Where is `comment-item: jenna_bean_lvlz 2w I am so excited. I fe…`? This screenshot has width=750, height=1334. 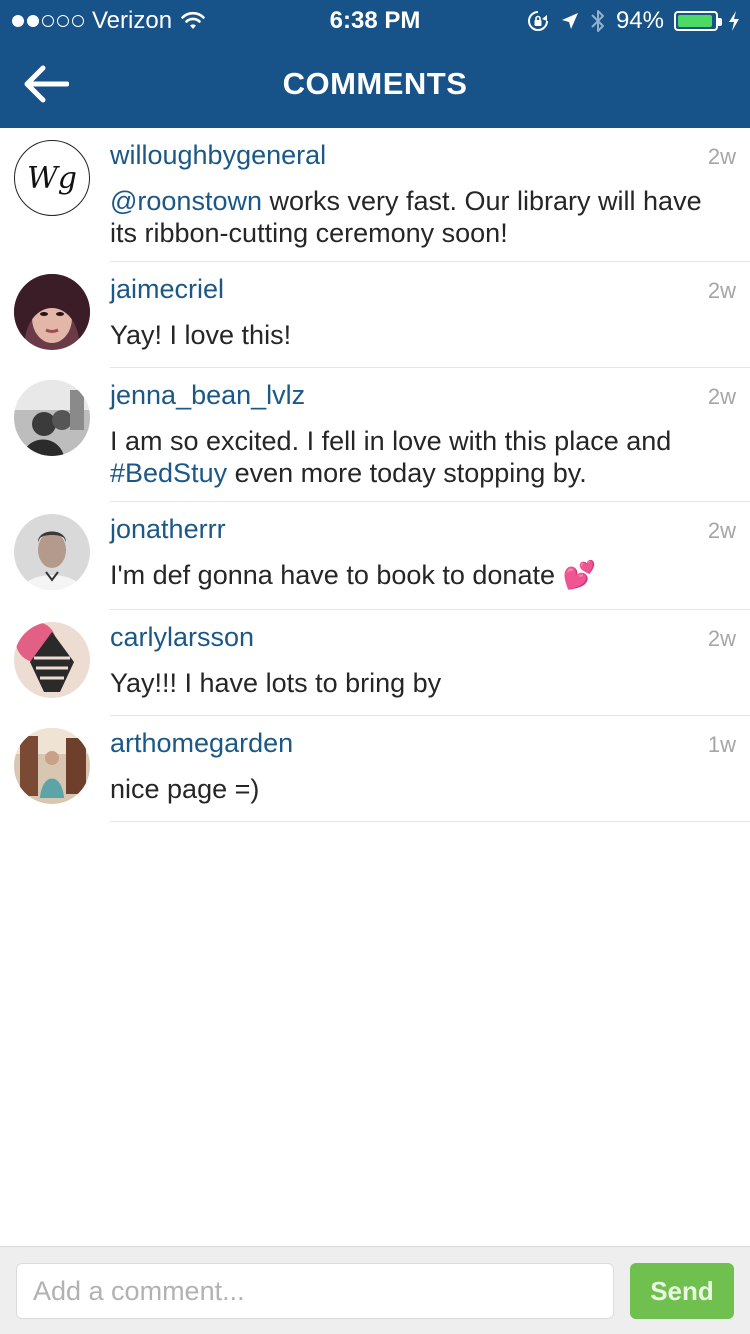 comment-item: jenna_bean_lvlz 2w I am so excited. I fe… is located at coordinates (375, 435).